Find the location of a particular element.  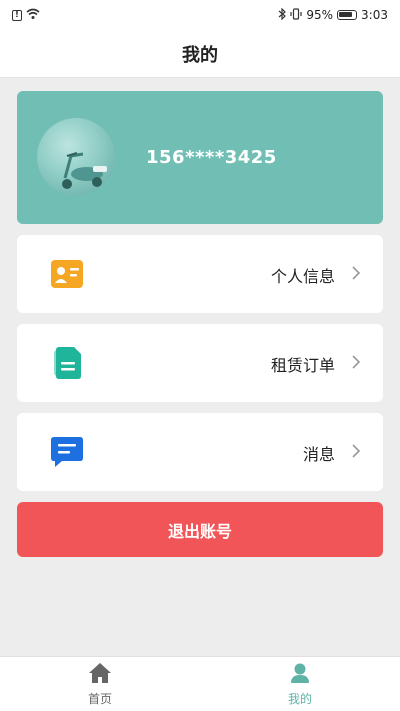

bluetooth-icon is located at coordinates (282, 15).